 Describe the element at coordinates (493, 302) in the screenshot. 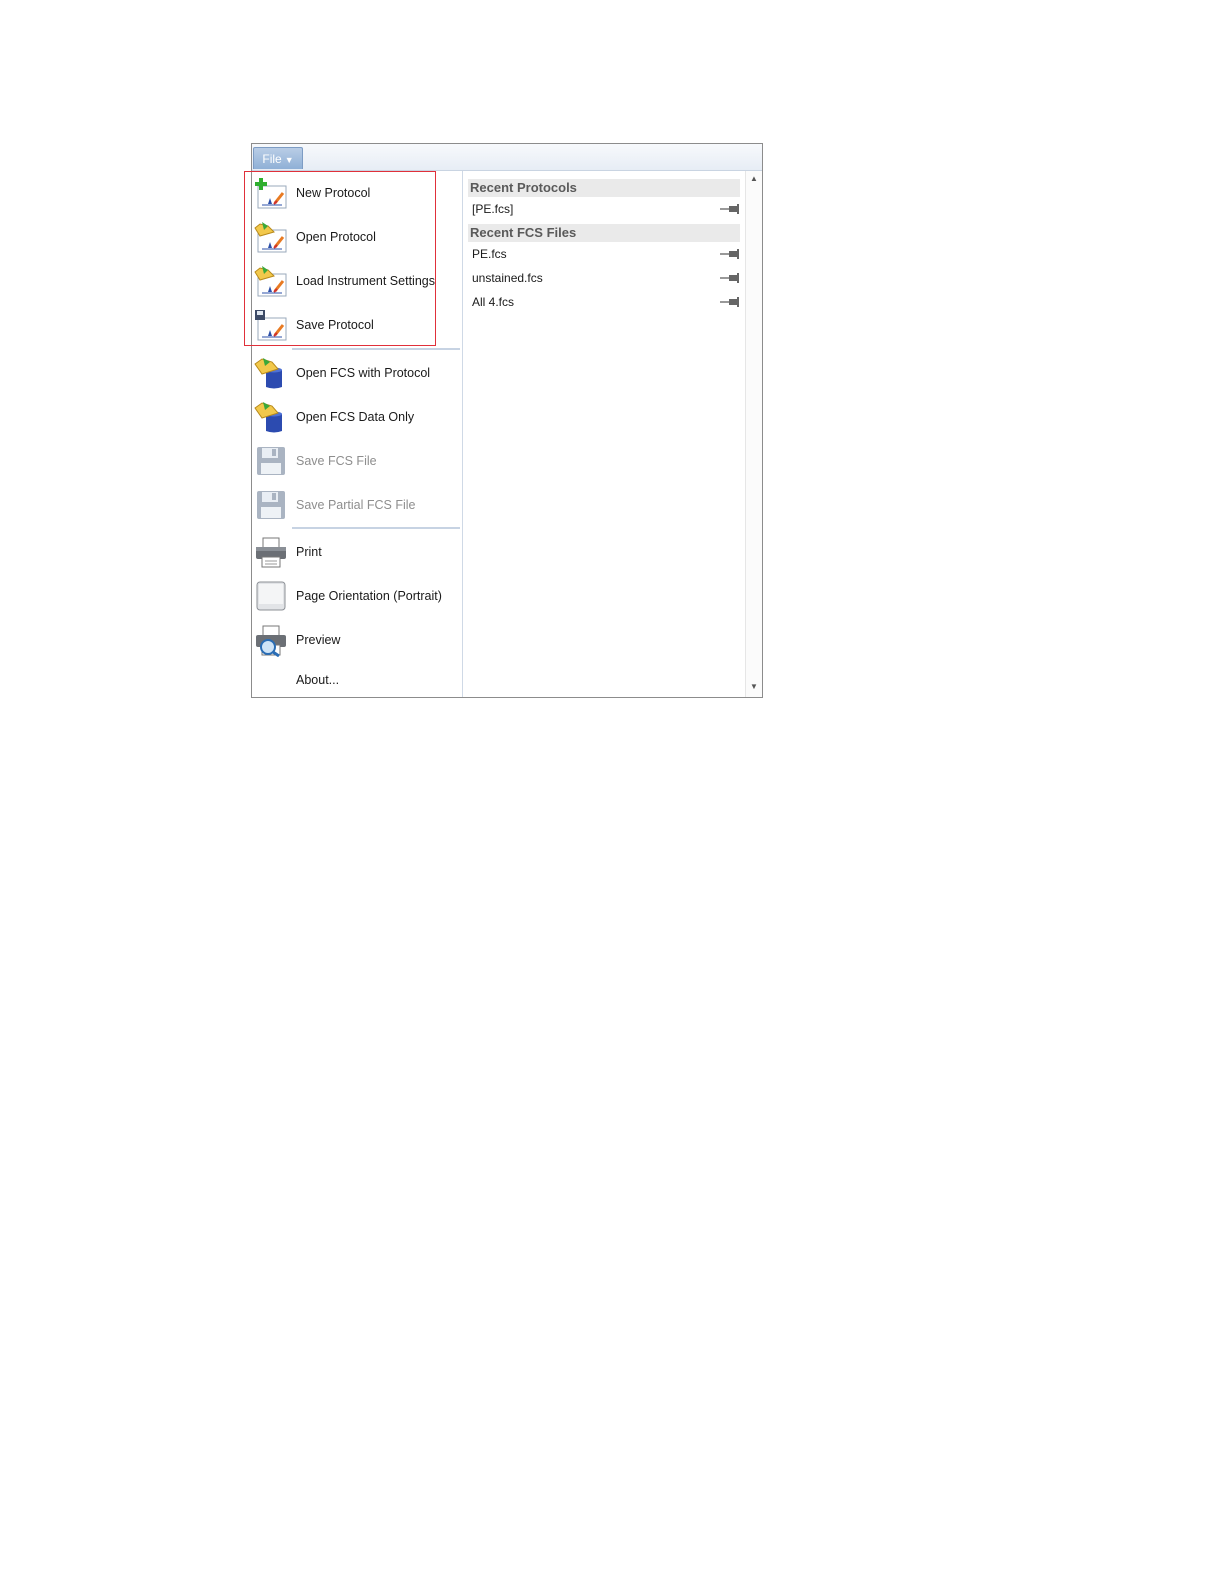

I see `recent-fcs-label: All 4.fcs` at that location.